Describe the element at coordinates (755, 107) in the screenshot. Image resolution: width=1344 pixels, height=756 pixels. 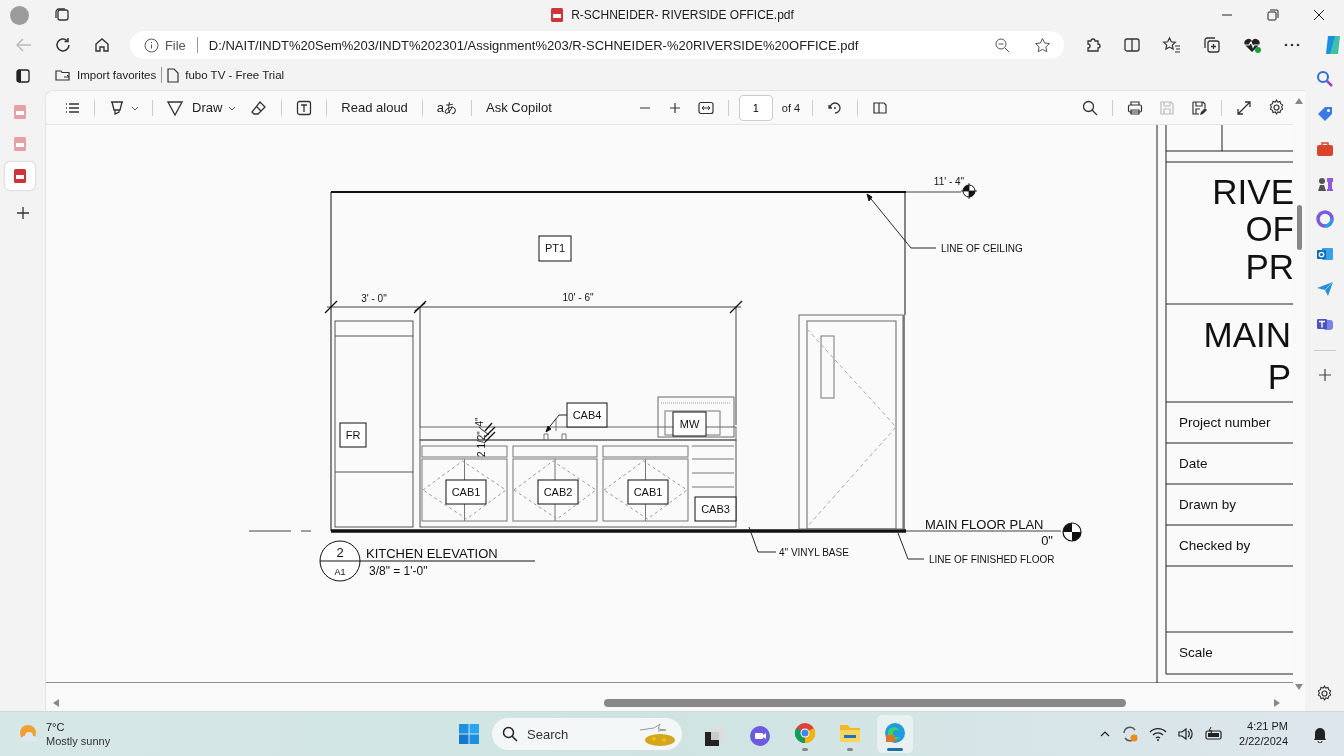
I see `page-number-field: 1` at that location.